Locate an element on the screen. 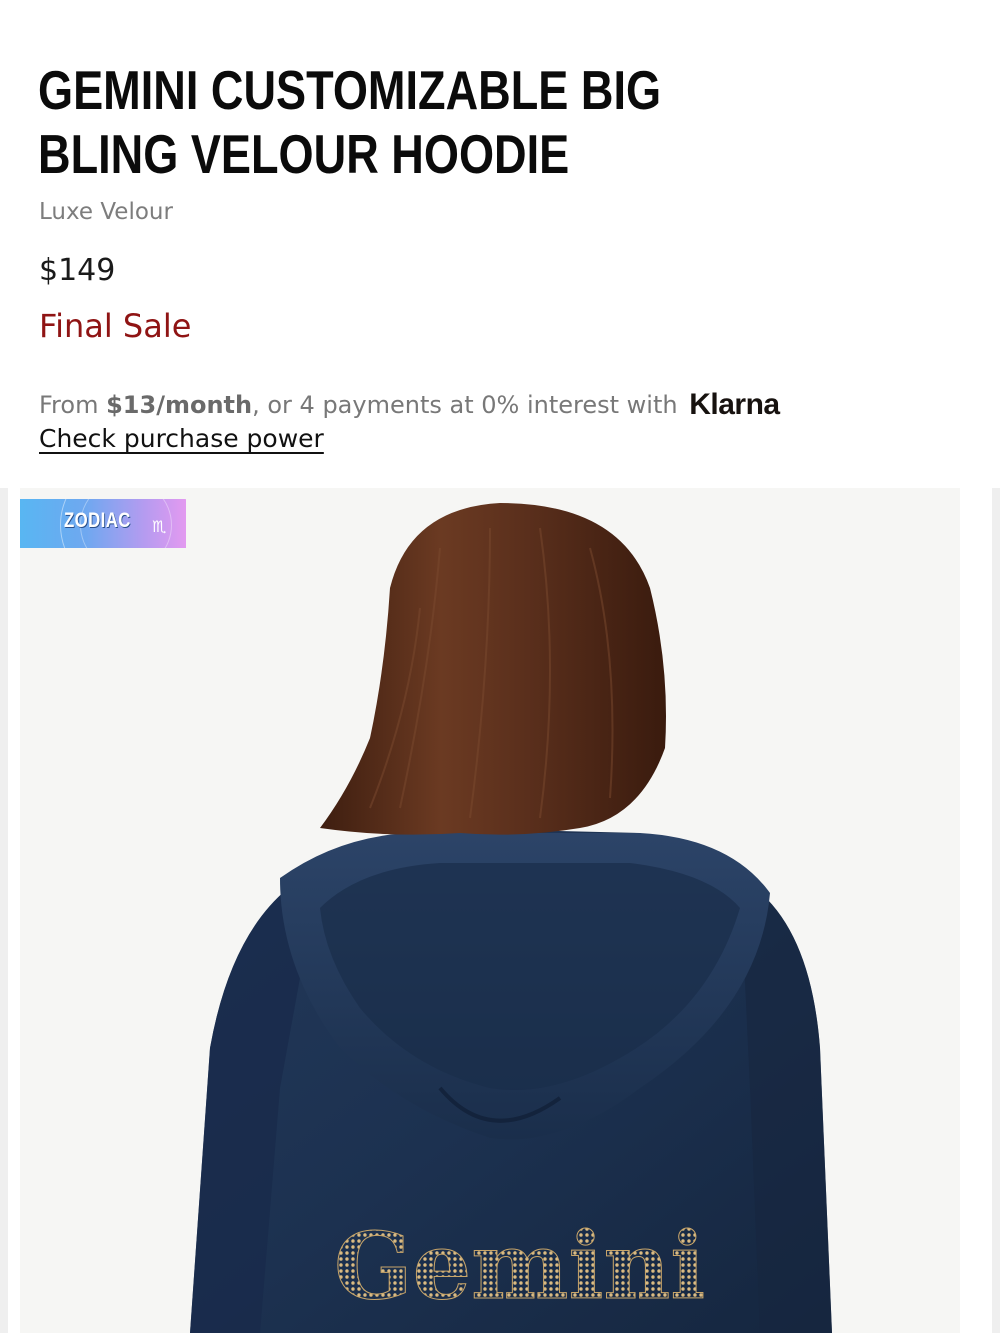  final-sale-label: Final Sale is located at coordinates (115, 326).